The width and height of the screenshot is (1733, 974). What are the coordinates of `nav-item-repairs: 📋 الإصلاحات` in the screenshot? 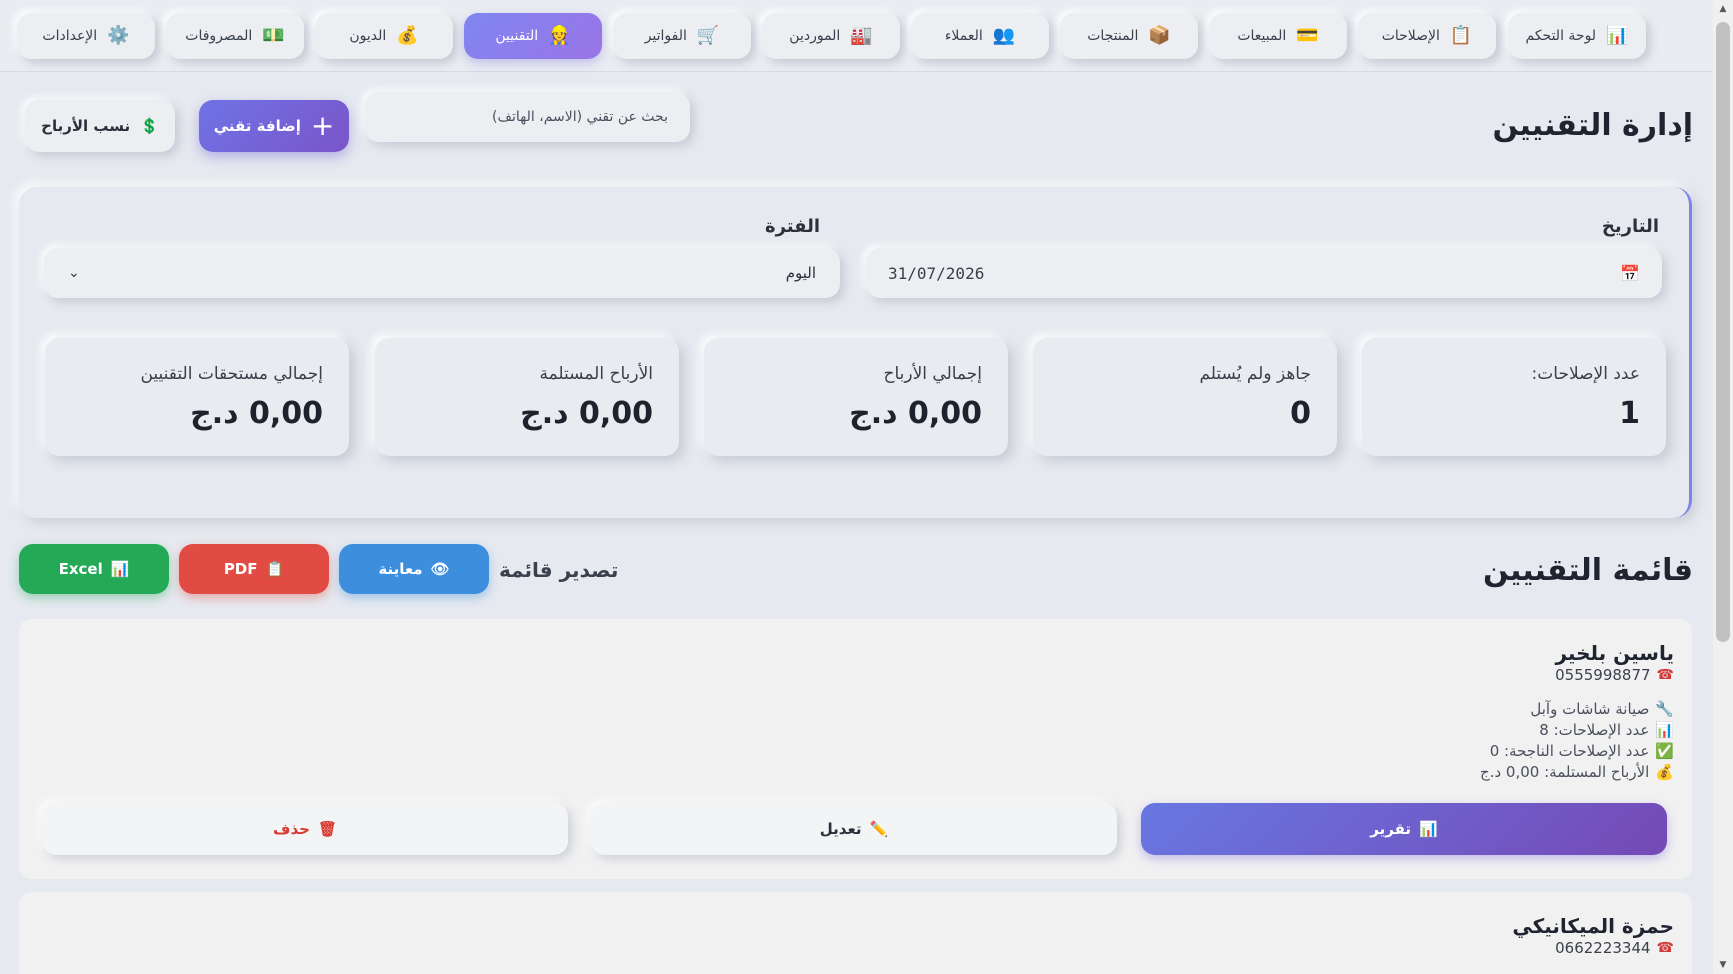 It's located at (1427, 36).